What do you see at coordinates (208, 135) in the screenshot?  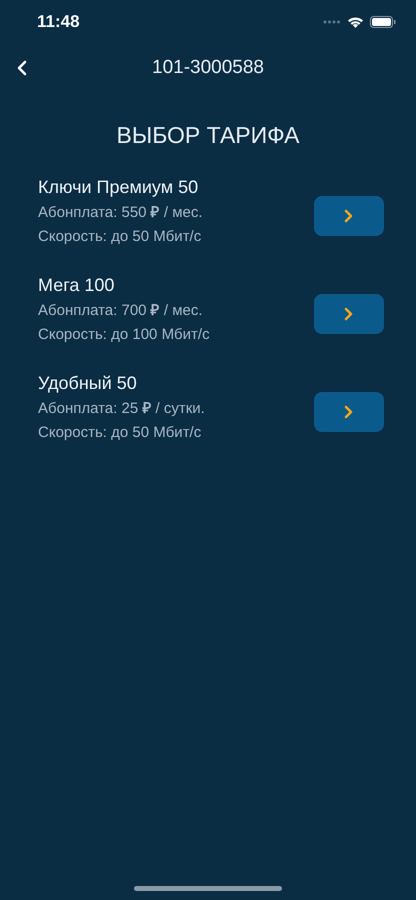 I see `page-heading: ВЫБОР ТАРИФА` at bounding box center [208, 135].